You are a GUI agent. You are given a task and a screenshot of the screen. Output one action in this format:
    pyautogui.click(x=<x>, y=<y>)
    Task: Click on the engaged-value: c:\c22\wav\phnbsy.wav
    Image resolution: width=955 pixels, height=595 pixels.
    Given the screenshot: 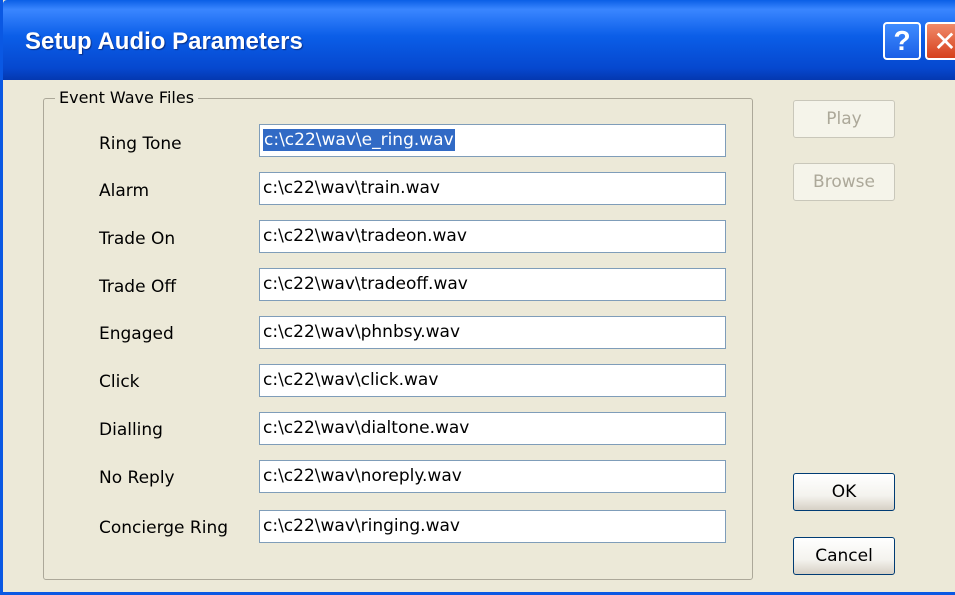 What is the action you would take?
    pyautogui.click(x=362, y=332)
    